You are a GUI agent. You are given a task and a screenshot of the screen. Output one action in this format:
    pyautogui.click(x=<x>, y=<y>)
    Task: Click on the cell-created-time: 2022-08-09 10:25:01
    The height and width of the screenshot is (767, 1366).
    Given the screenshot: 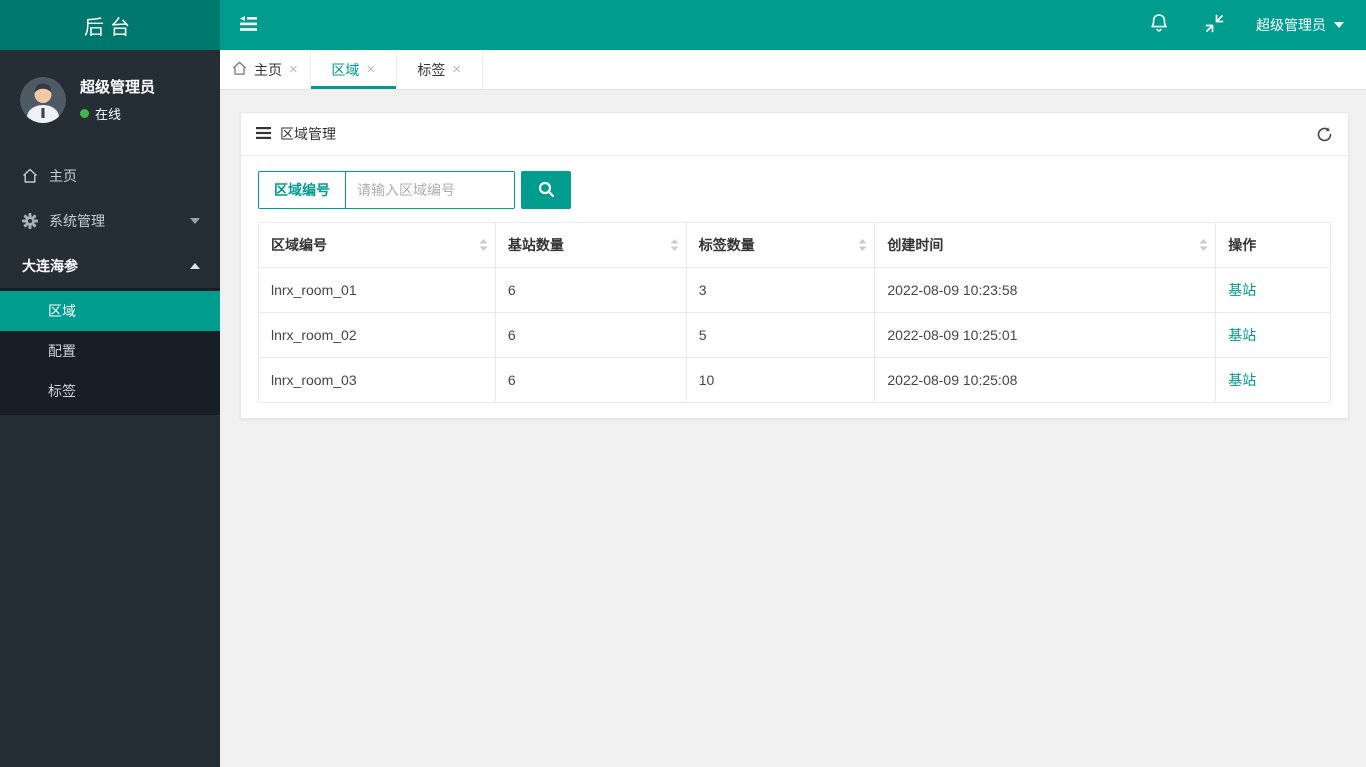 What is the action you would take?
    pyautogui.click(x=1045, y=335)
    